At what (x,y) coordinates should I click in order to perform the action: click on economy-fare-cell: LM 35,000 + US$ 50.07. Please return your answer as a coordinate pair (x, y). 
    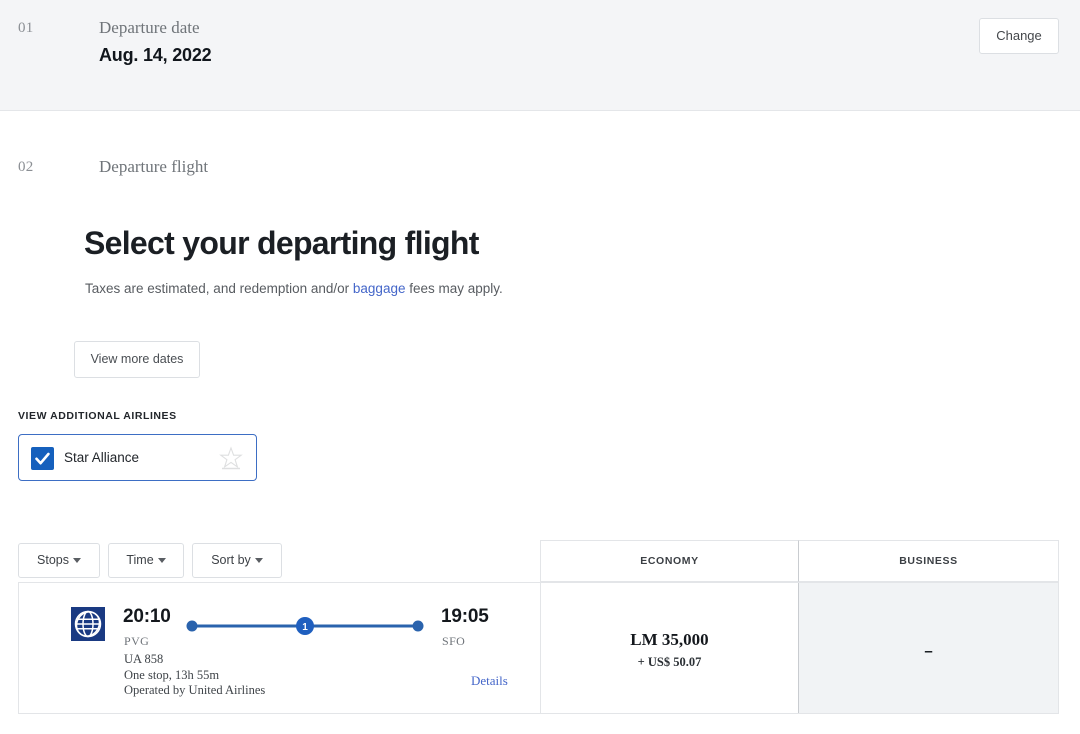
    Looking at the image, I should click on (669, 648).